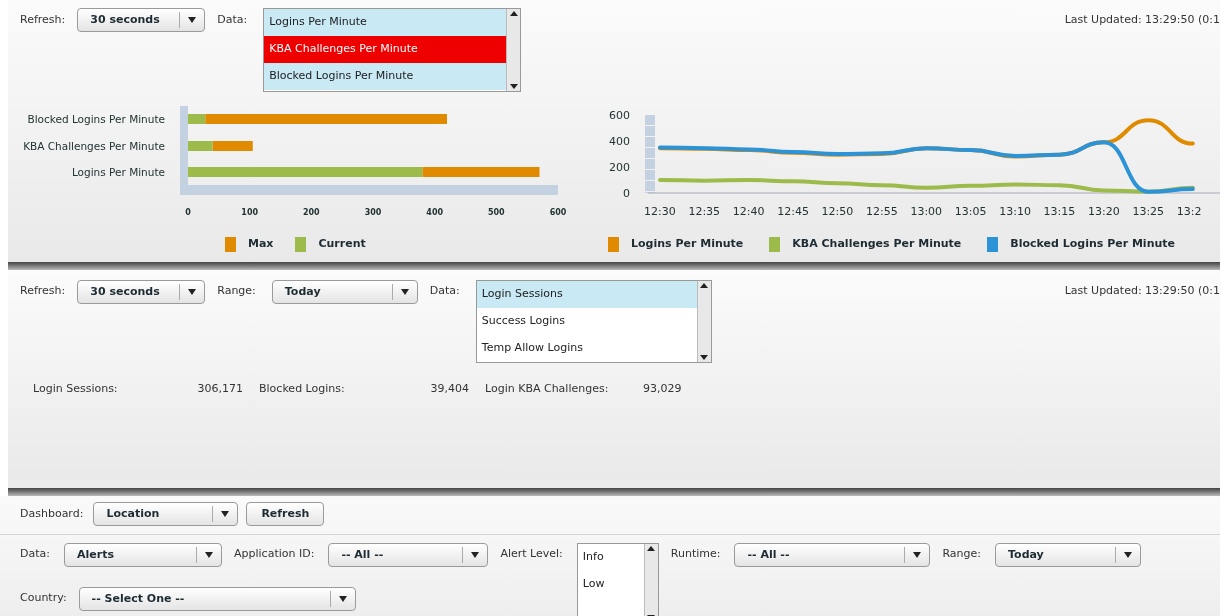 The height and width of the screenshot is (616, 1220). I want to click on list-item: Login Sessions, so click(586, 294).